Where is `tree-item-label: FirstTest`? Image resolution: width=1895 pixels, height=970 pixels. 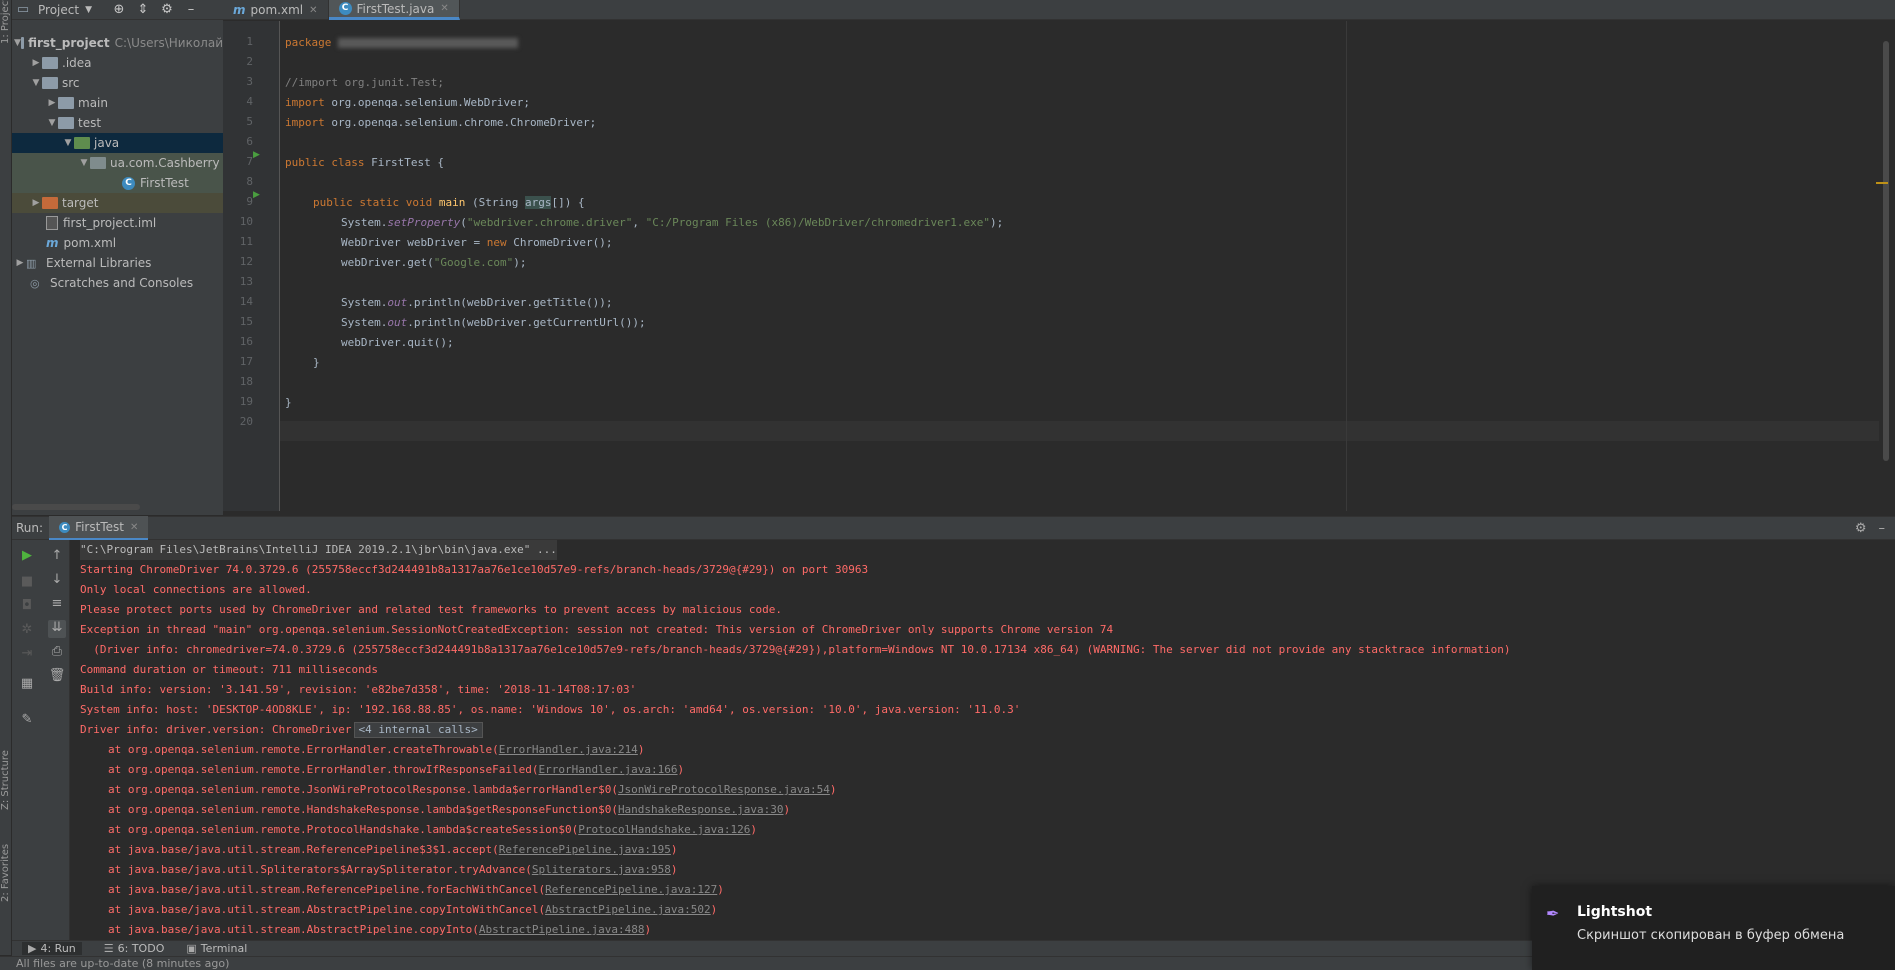
tree-item-label: FirstTest is located at coordinates (164, 183).